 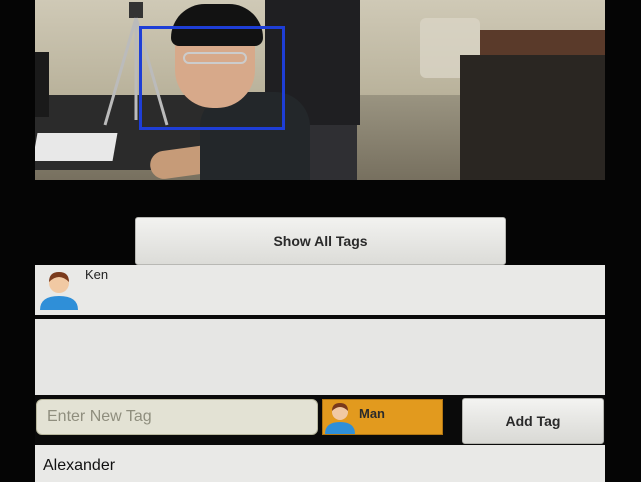 What do you see at coordinates (533, 421) in the screenshot?
I see `add-tag-button: Add Tag` at bounding box center [533, 421].